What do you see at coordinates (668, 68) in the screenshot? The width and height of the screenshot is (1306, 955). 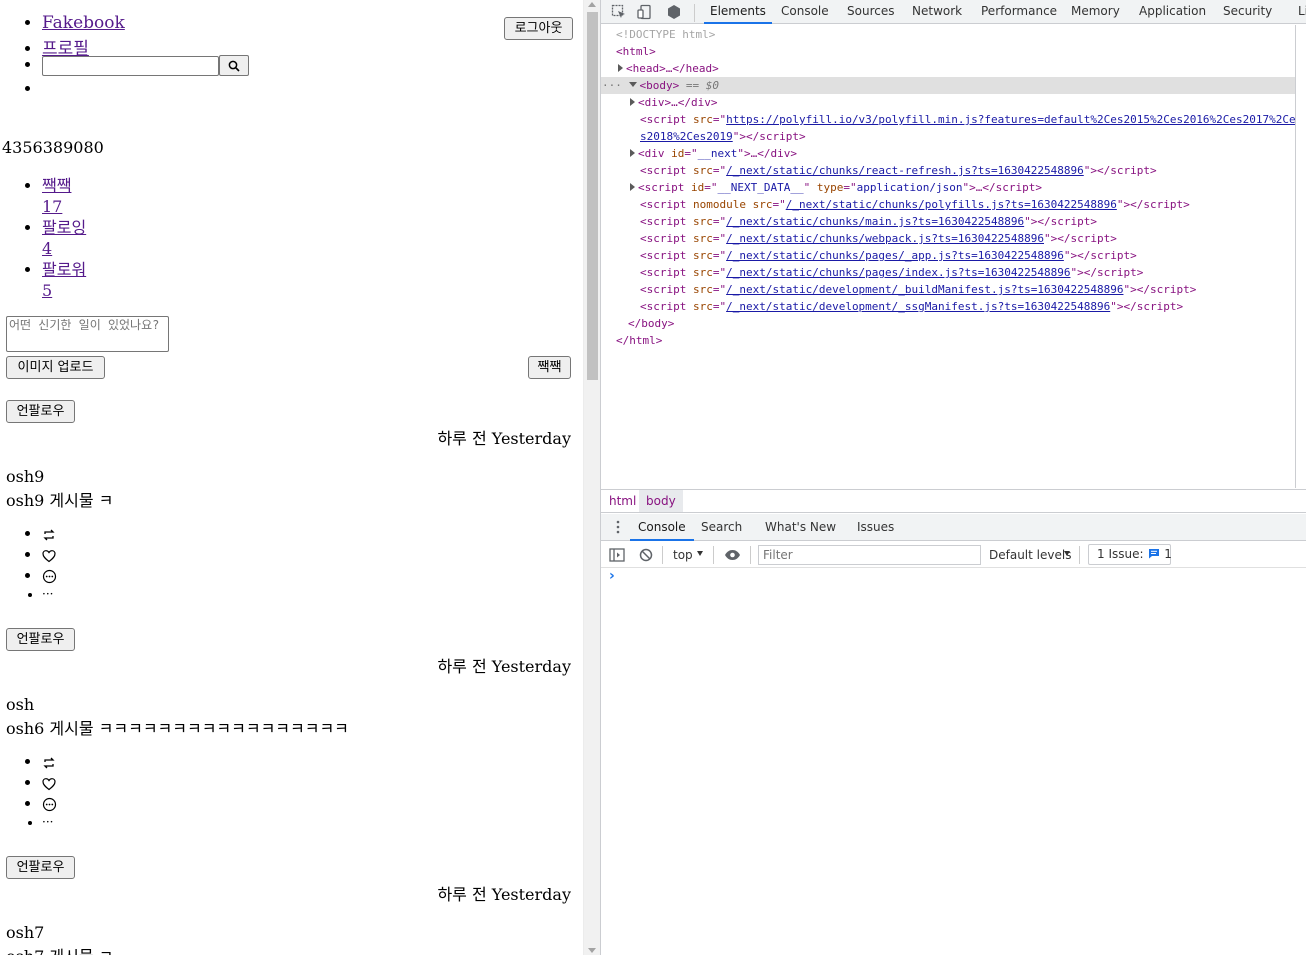 I see `dom-head: <head>…</head>` at bounding box center [668, 68].